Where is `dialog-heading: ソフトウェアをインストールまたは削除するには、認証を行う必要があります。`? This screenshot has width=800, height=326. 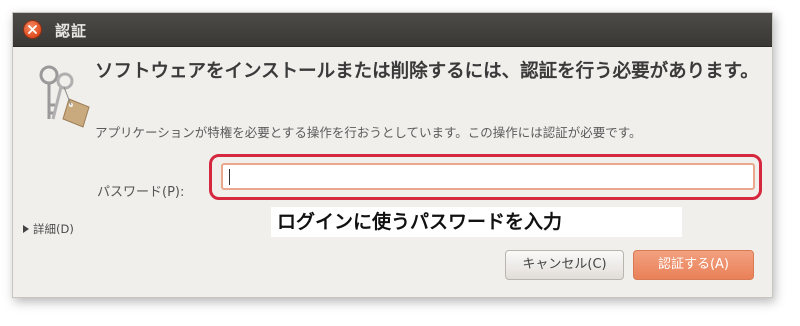
dialog-heading: ソフトウェアをインストールまたは削除するには、認証を行う必要があります。 is located at coordinates (427, 71).